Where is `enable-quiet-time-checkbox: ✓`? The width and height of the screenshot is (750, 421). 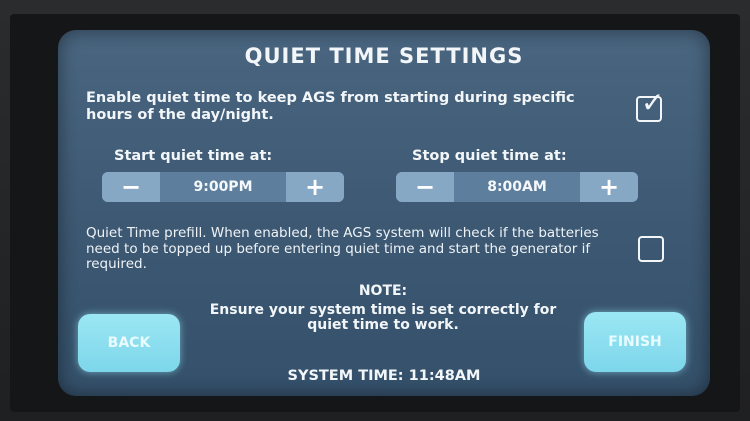 enable-quiet-time-checkbox: ✓ is located at coordinates (650, 105).